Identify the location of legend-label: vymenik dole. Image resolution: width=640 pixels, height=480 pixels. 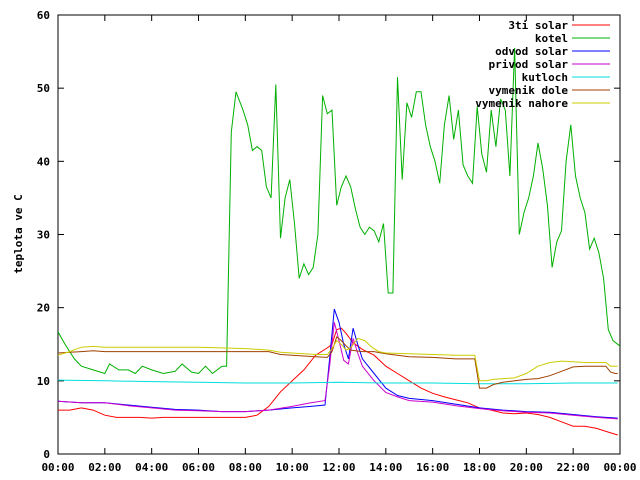
(529, 90).